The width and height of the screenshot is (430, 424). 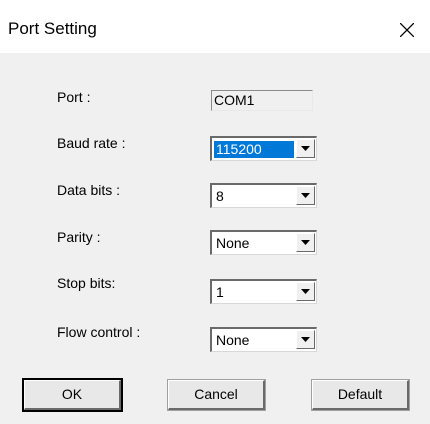 What do you see at coordinates (72, 395) in the screenshot?
I see `ok-button: OK` at bounding box center [72, 395].